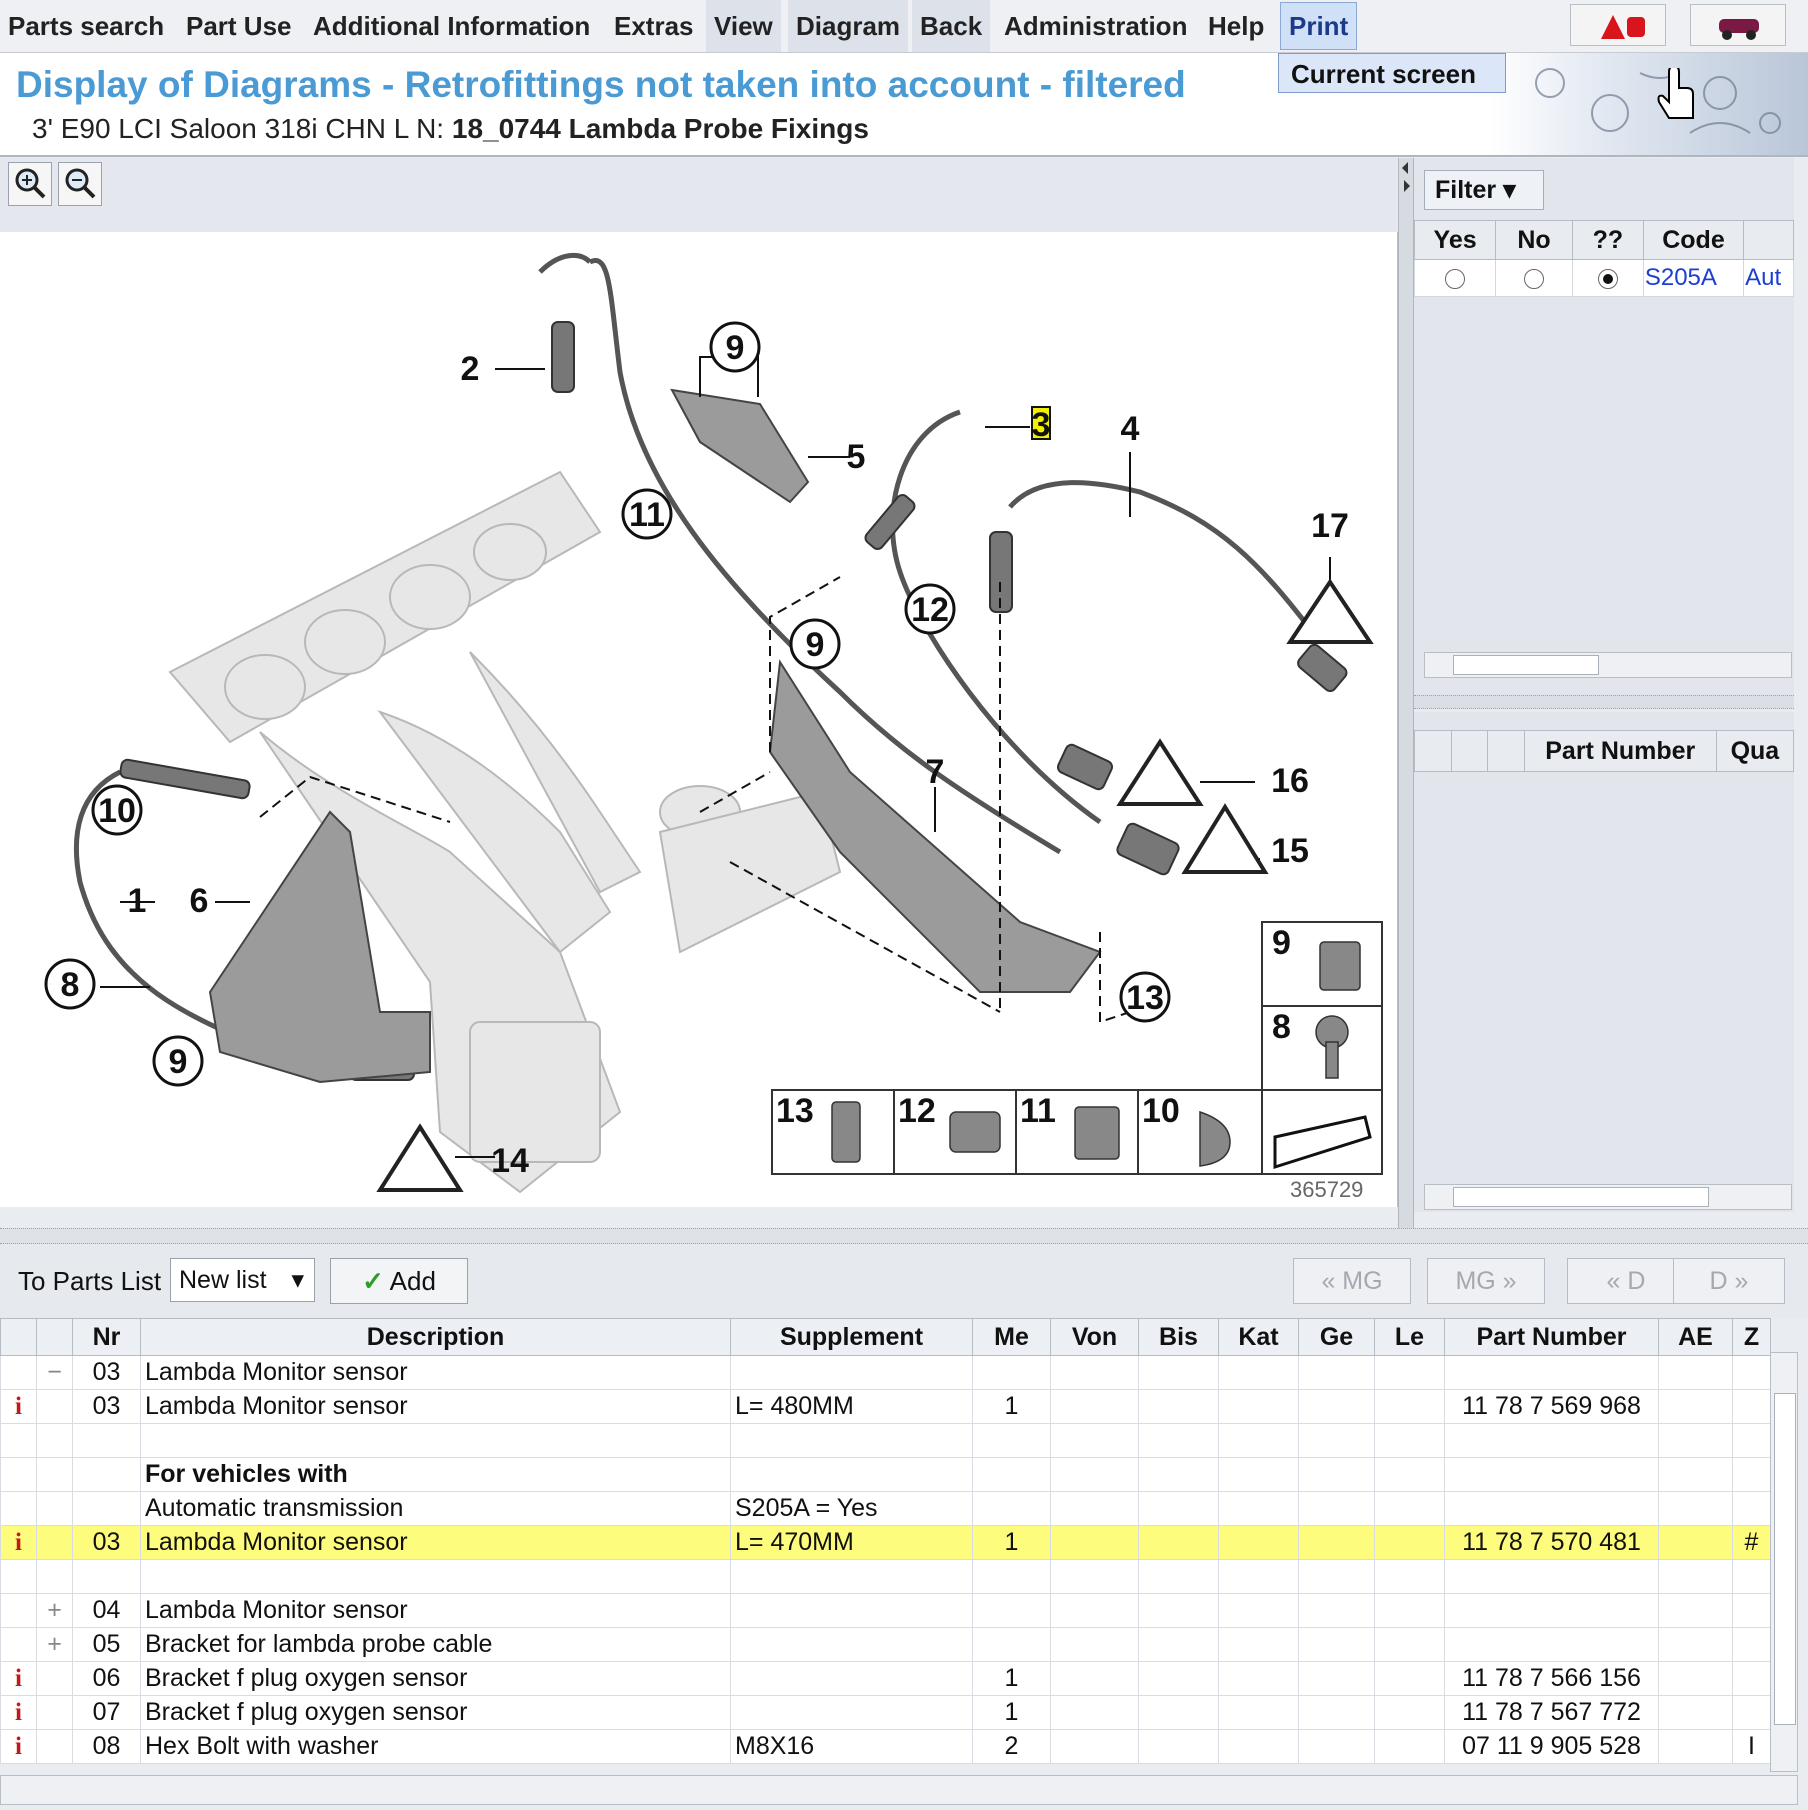  Describe the element at coordinates (435, 1678) in the screenshot. I see `row-description: Bracket f plug oxygen sensor` at that location.